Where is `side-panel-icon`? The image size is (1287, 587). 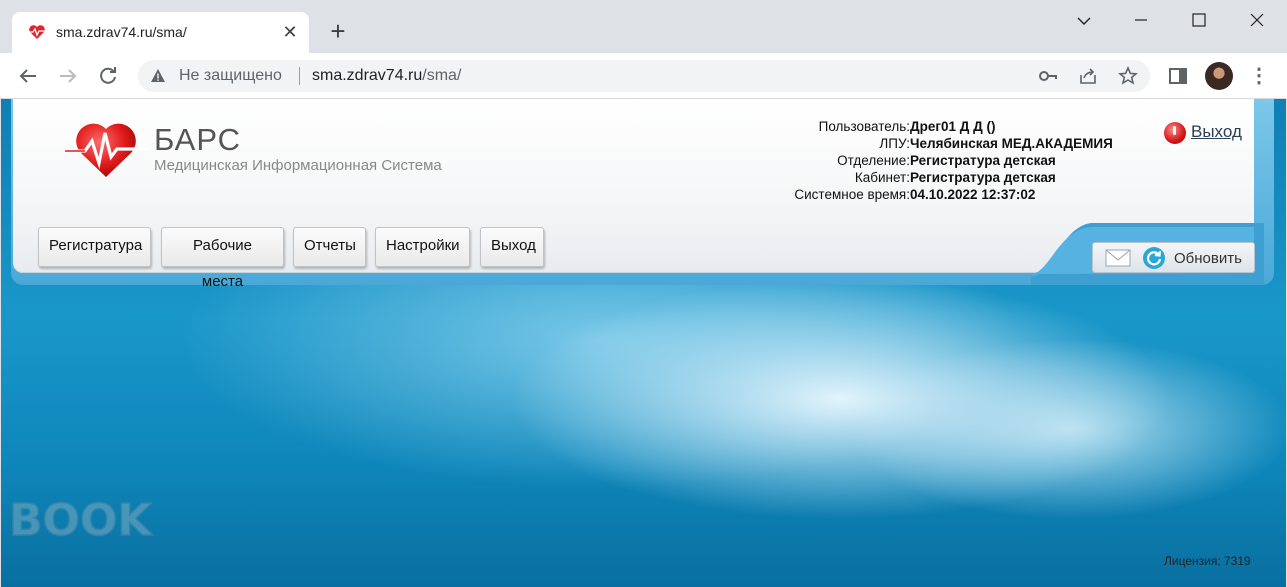
side-panel-icon is located at coordinates (1178, 76).